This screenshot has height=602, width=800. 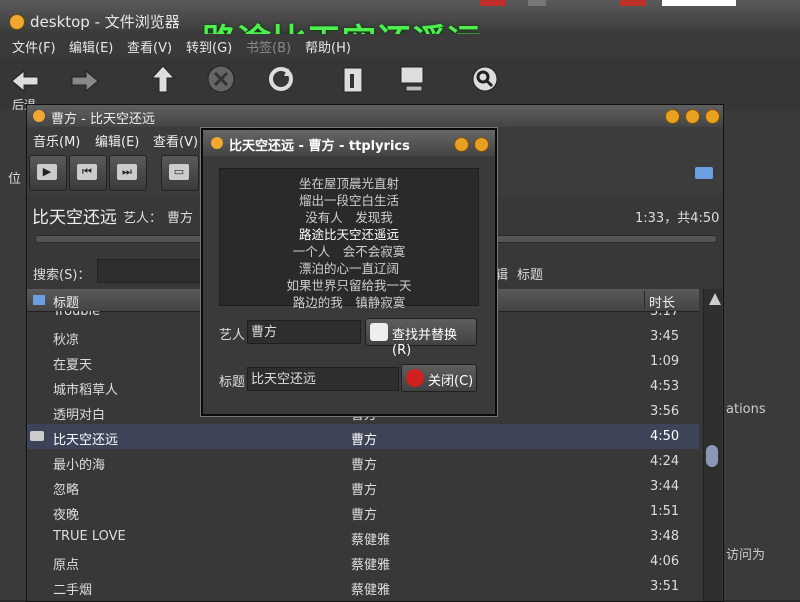 What do you see at coordinates (143, 218) in the screenshot?
I see `now-playing-artist-label: 艺人：` at bounding box center [143, 218].